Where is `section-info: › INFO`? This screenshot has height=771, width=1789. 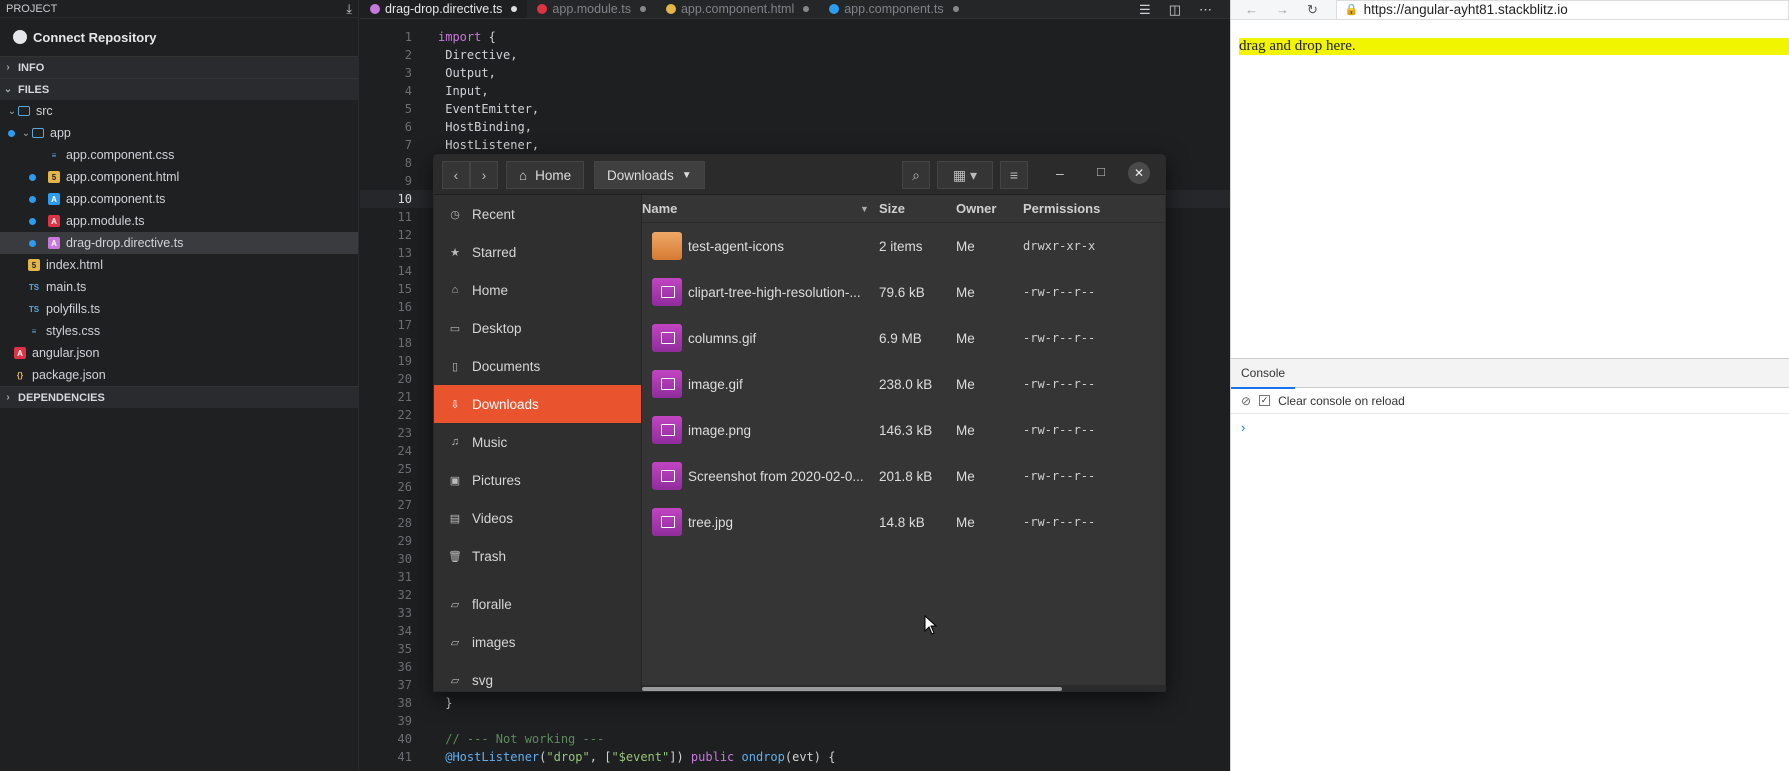
section-info: › INFO is located at coordinates (179, 67).